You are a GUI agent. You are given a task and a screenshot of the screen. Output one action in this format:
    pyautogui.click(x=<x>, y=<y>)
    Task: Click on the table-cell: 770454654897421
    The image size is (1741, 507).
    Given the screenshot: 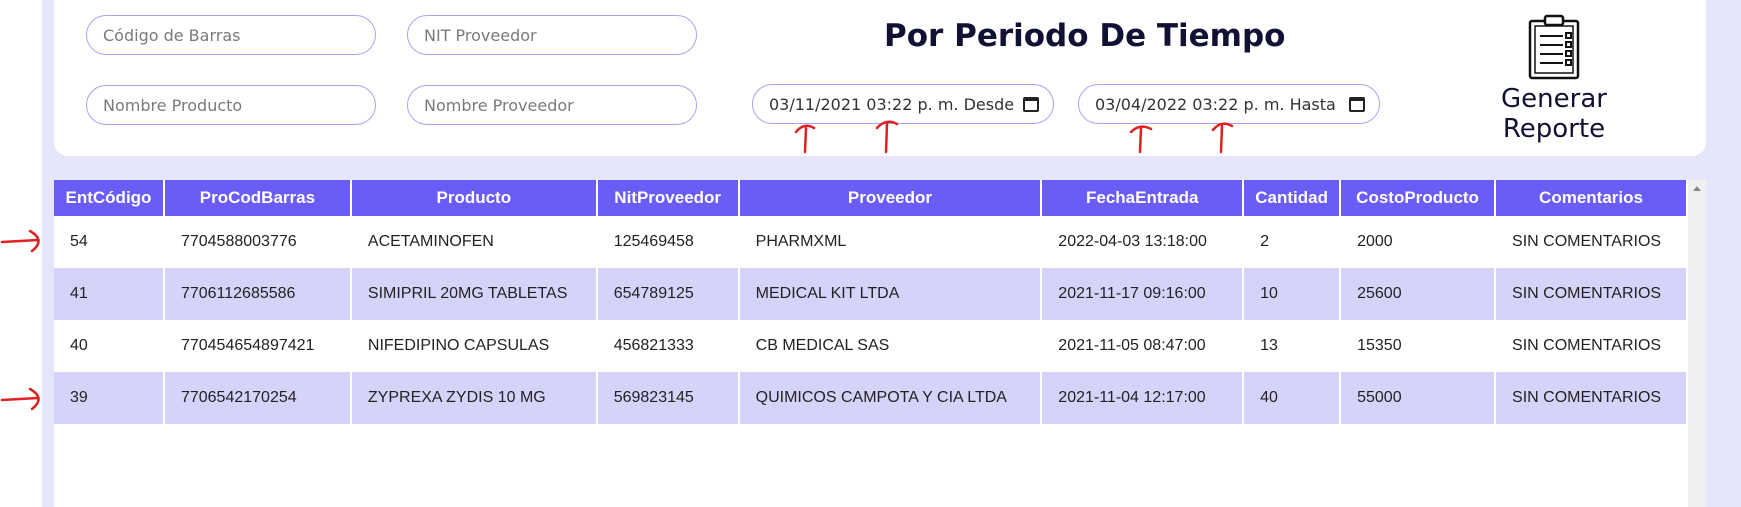 What is the action you would take?
    pyautogui.click(x=257, y=346)
    